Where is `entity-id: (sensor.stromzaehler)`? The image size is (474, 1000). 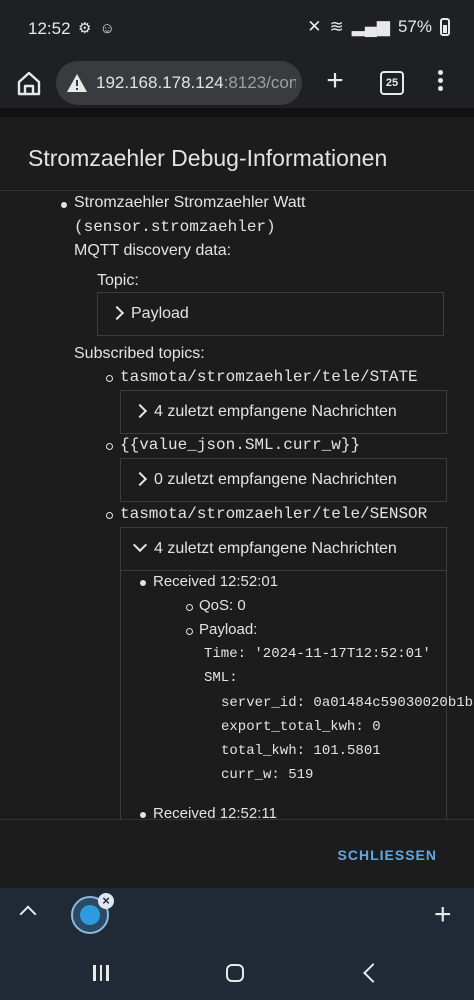
entity-id: (sensor.stromzaehler) is located at coordinates (175, 227).